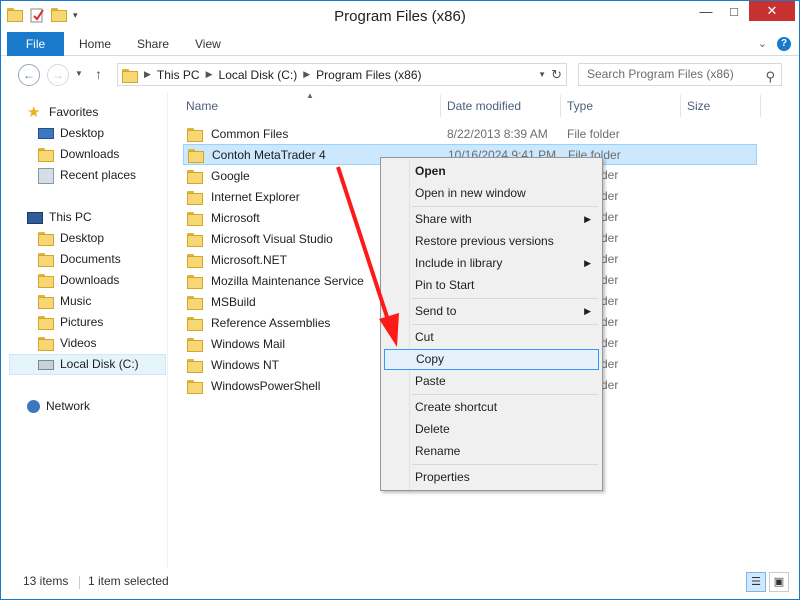 This screenshot has height=600, width=800. I want to click on nav-label: Recent places, so click(98, 175).